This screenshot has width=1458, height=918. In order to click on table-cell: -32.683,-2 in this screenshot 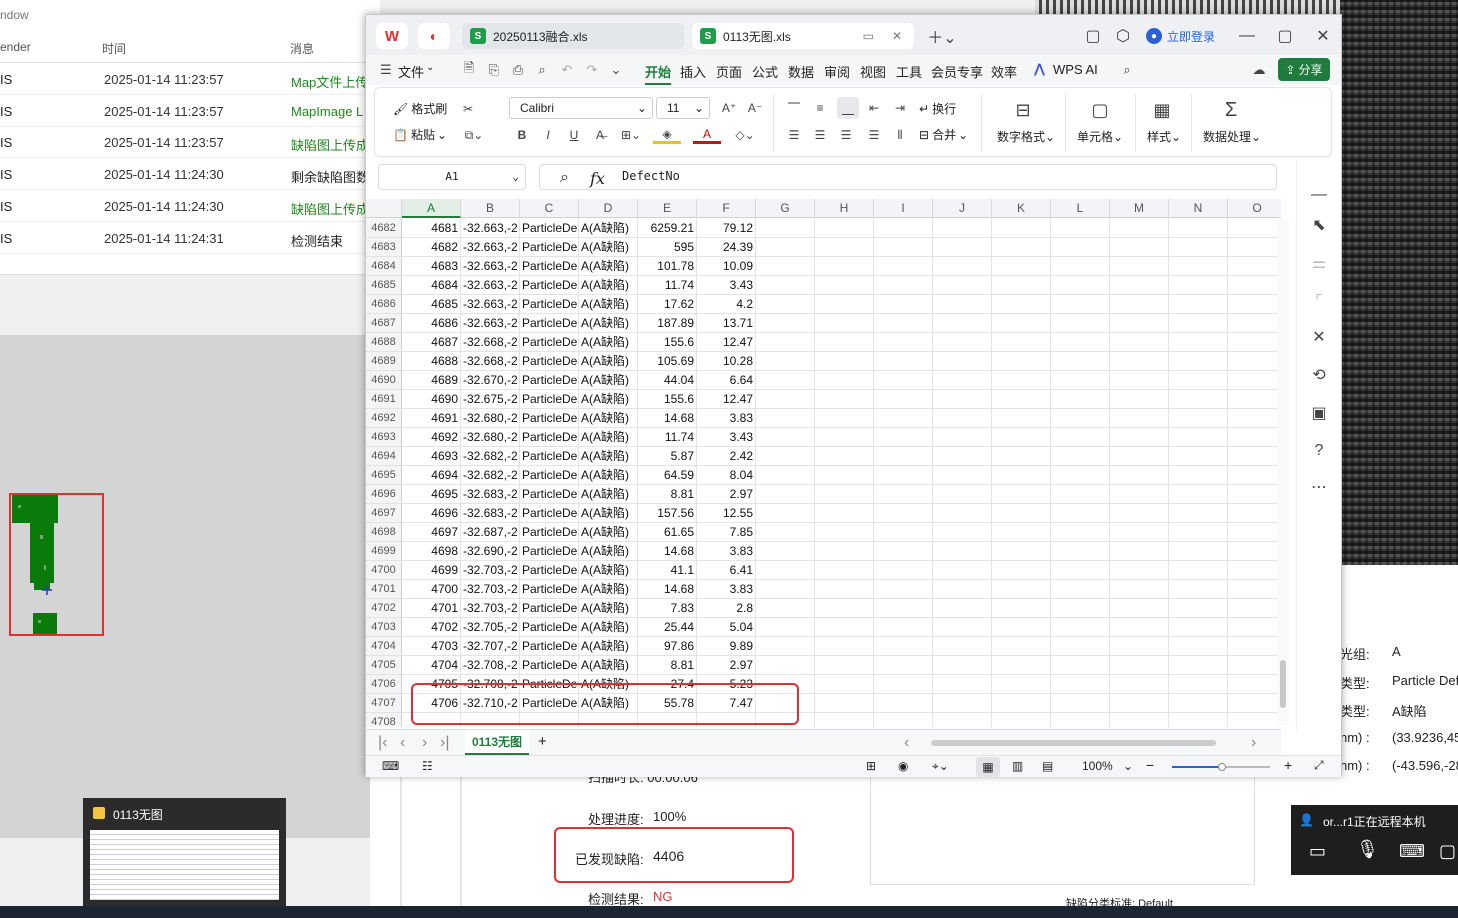, I will do `click(490, 513)`.